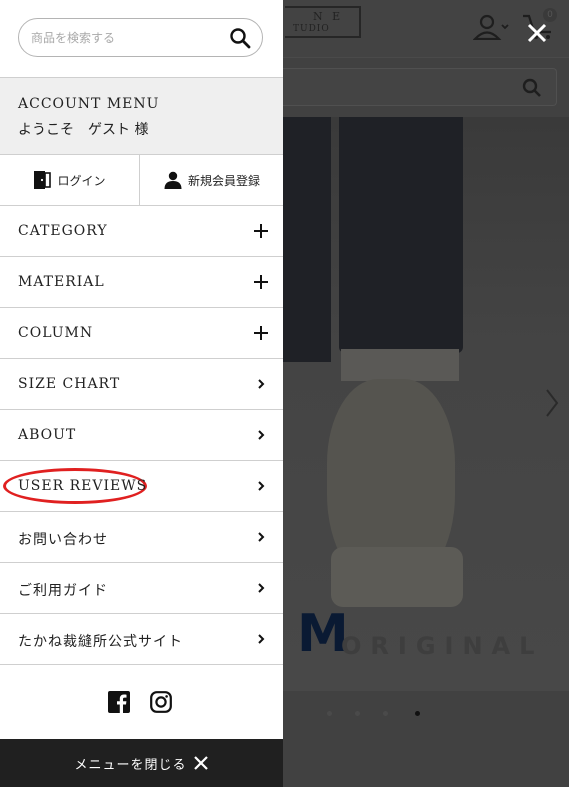 This screenshot has height=787, width=569. I want to click on search-area, so click(141, 39).